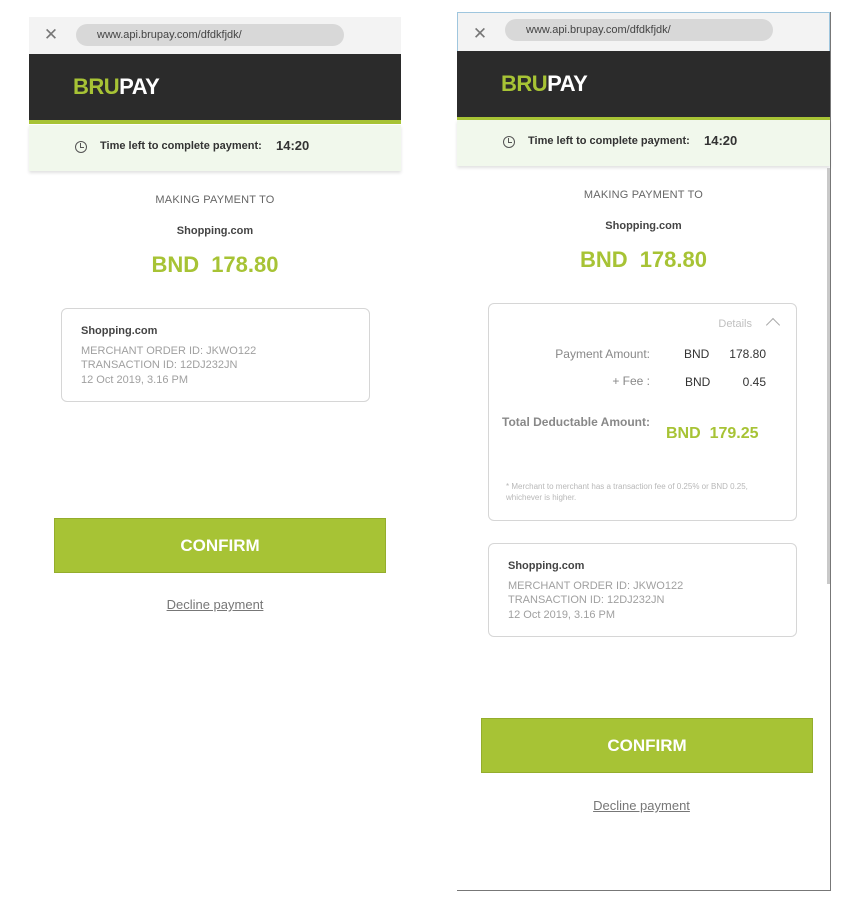 The width and height of the screenshot is (858, 913). Describe the element at coordinates (754, 382) in the screenshot. I see `fee-value: 0.45` at that location.